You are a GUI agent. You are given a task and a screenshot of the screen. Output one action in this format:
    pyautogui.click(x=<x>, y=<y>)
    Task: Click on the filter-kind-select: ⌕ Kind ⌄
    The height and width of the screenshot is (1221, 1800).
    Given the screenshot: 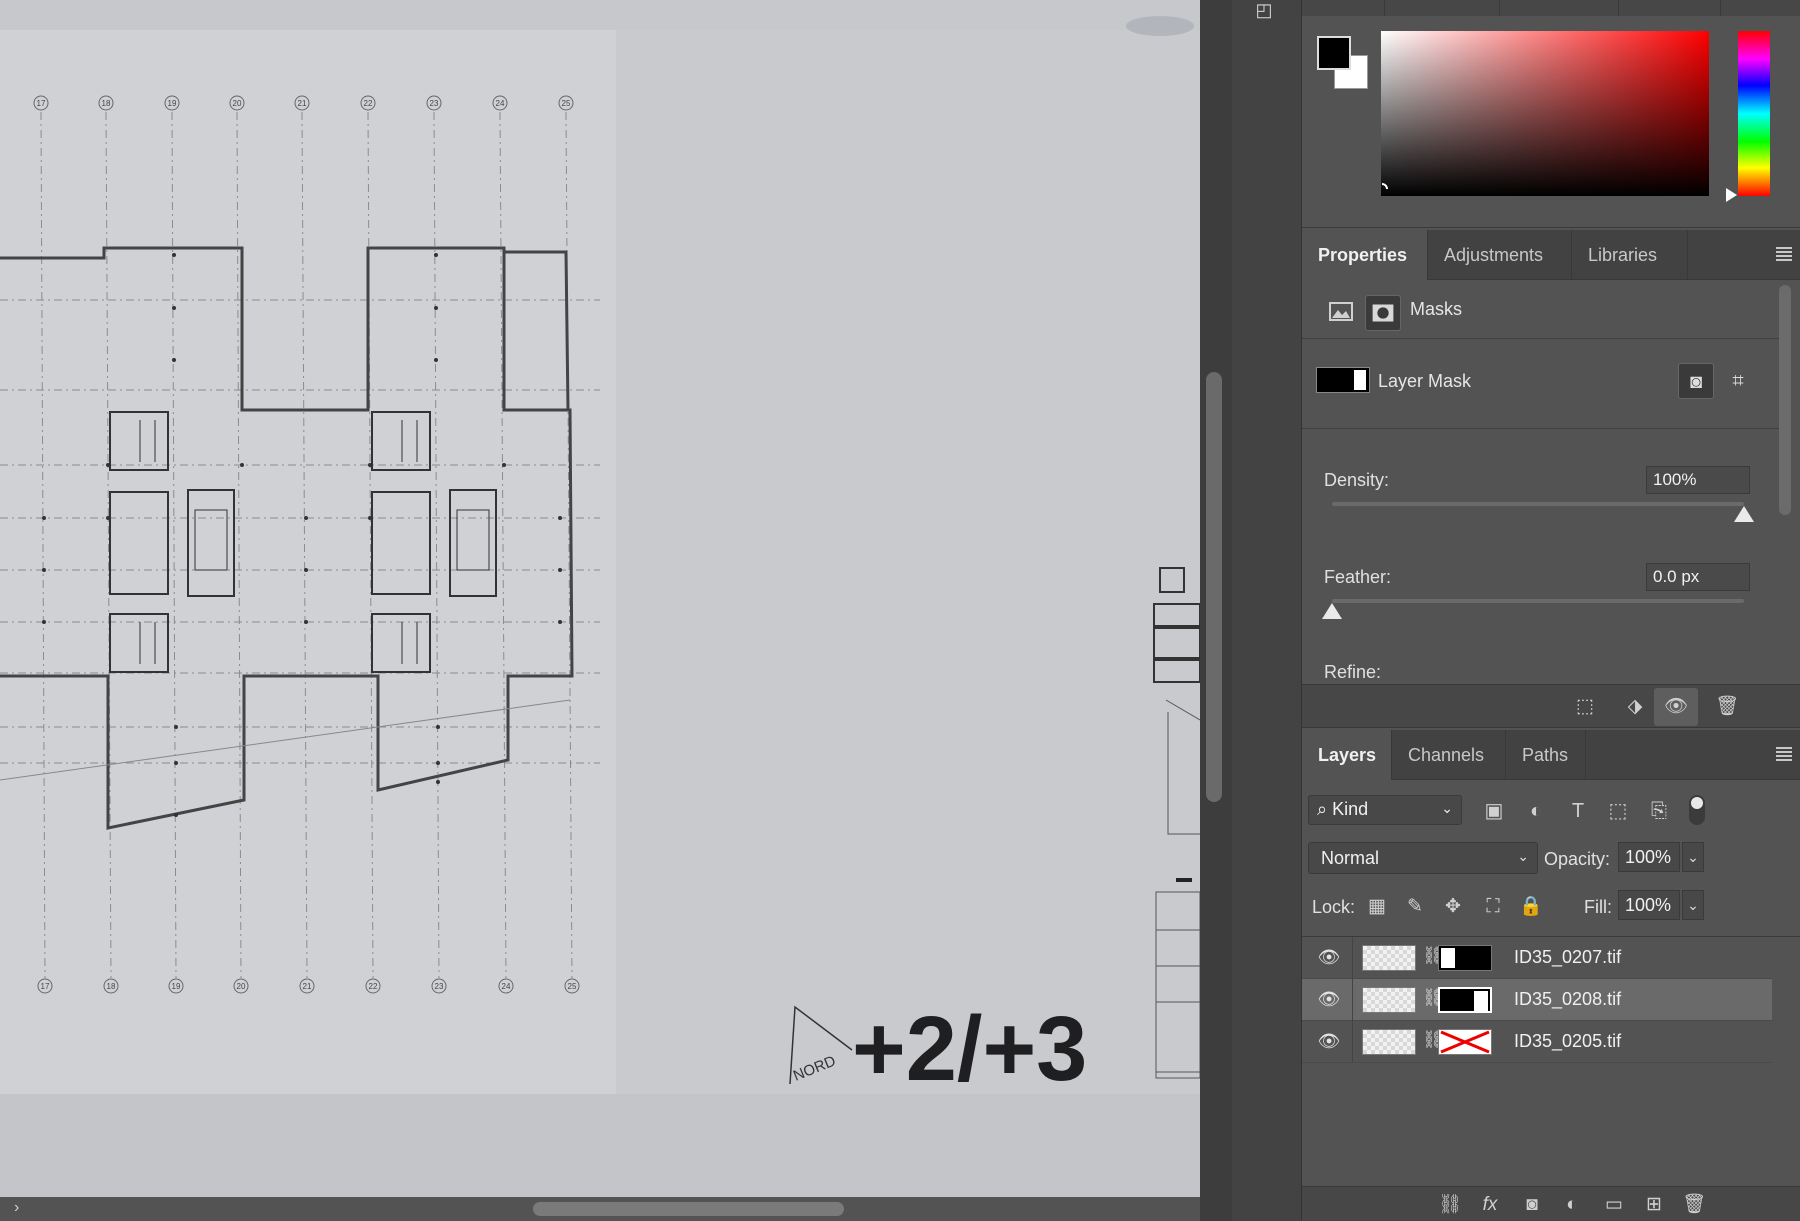 What is the action you would take?
    pyautogui.click(x=1385, y=810)
    